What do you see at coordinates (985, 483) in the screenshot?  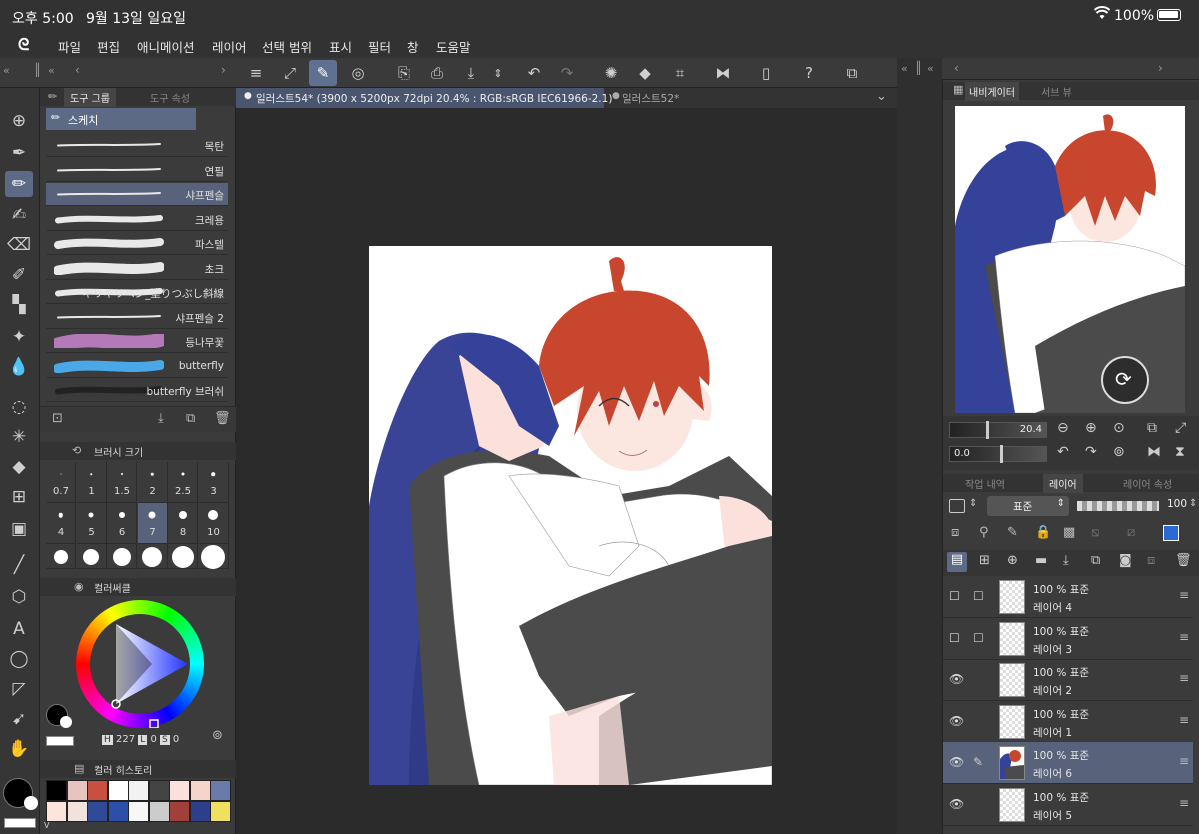 I see `tab-history: 작업 내역` at bounding box center [985, 483].